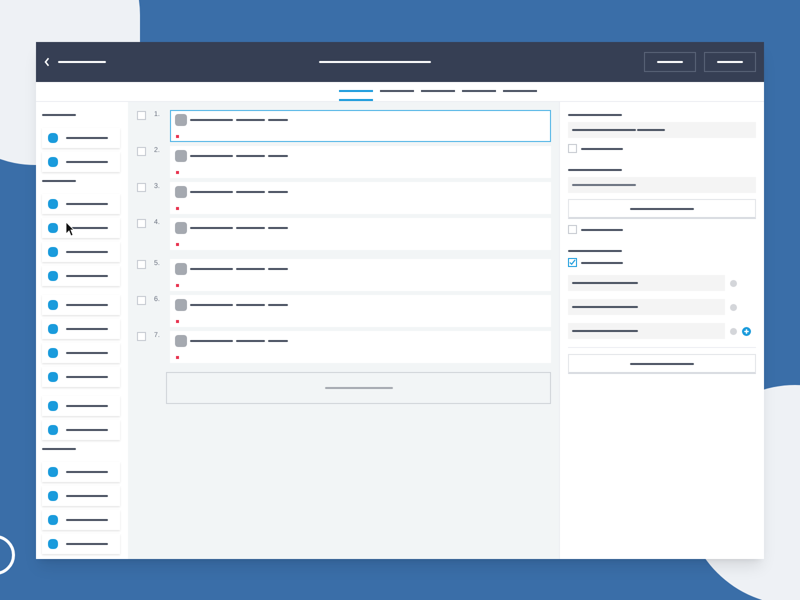  I want to click on cursor-icon, so click(70, 229).